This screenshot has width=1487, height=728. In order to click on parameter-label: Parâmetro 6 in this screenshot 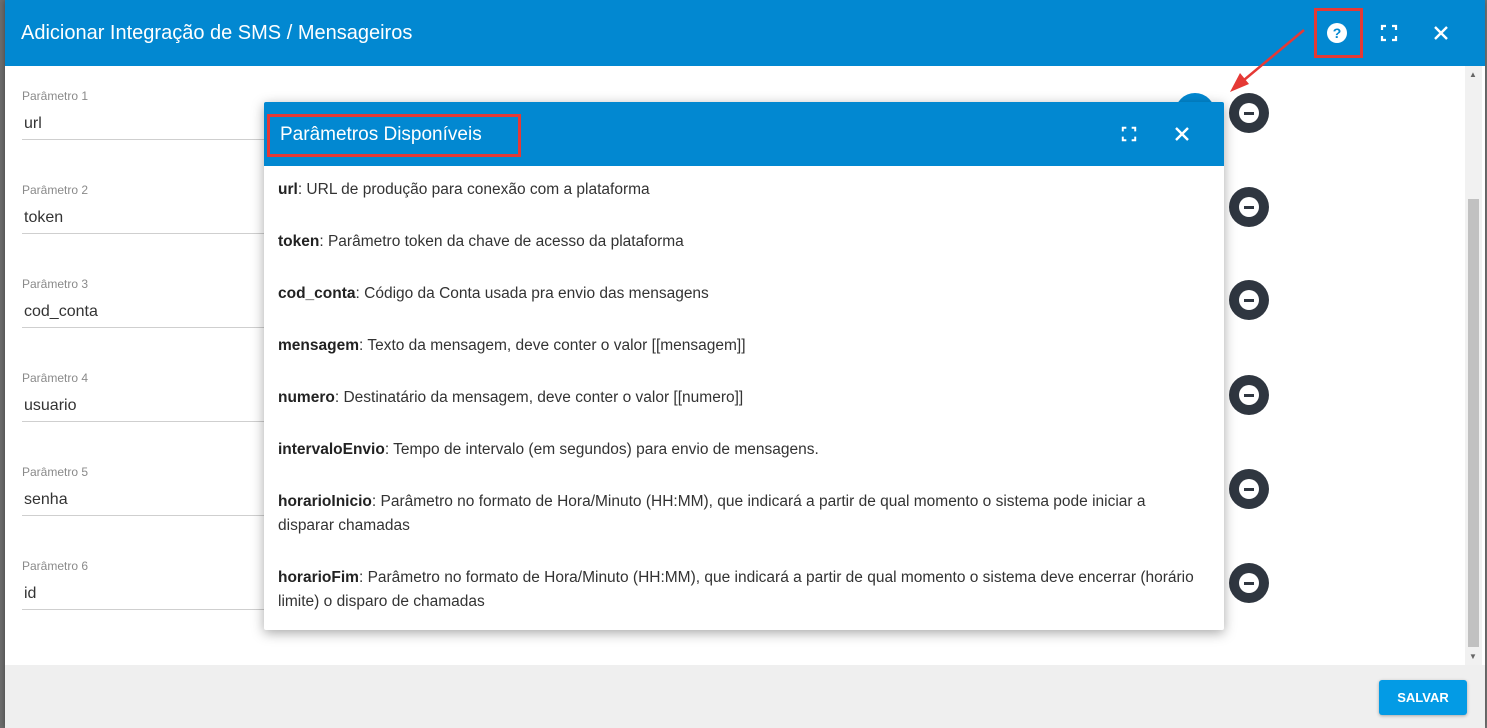, I will do `click(55, 566)`.